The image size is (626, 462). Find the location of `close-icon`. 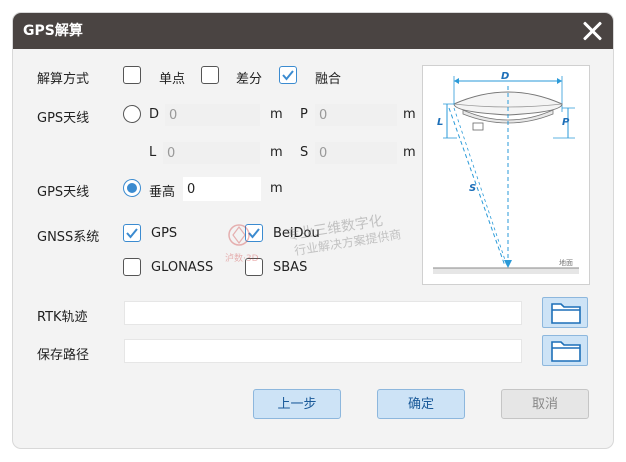

close-icon is located at coordinates (592, 31).